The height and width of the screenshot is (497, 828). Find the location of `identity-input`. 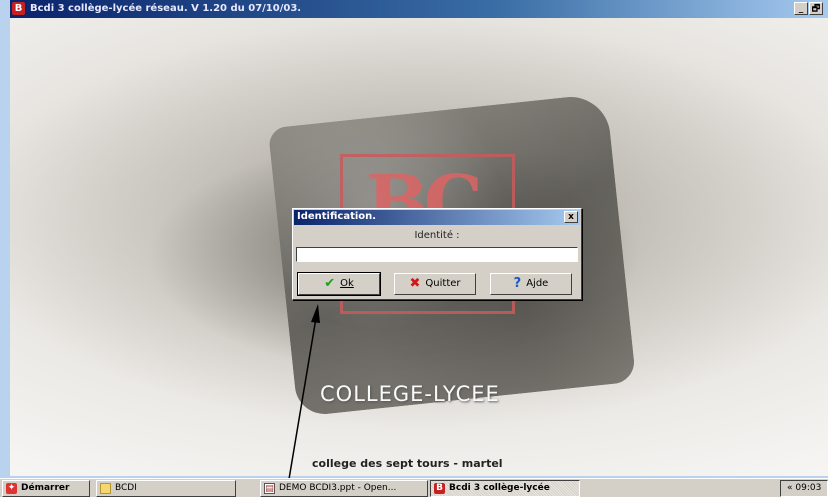

identity-input is located at coordinates (437, 254).